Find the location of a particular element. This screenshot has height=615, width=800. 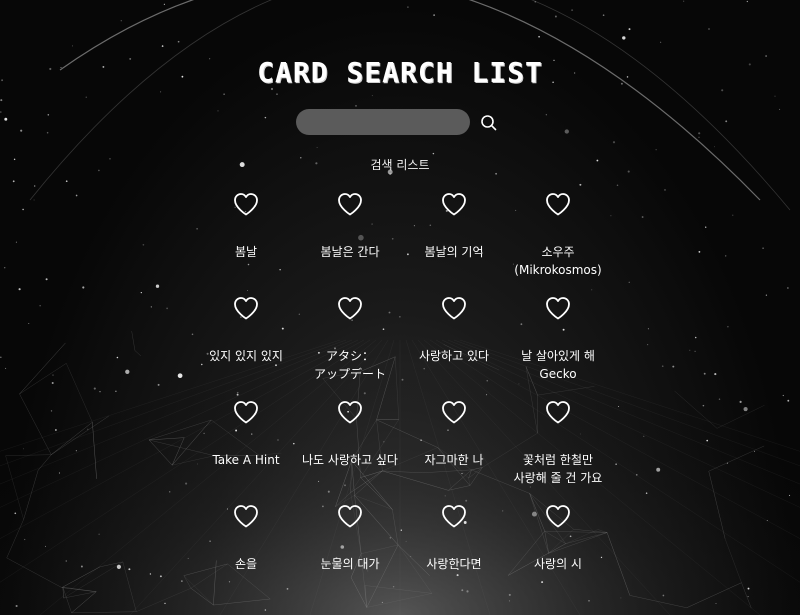

card-item: 꽃처럼 한철만 사랑해 줄 건 가요 is located at coordinates (558, 446).